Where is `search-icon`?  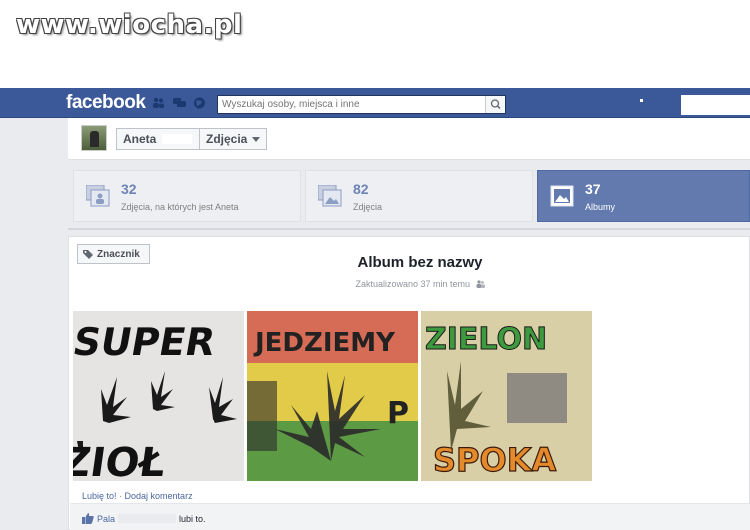 search-icon is located at coordinates (495, 104).